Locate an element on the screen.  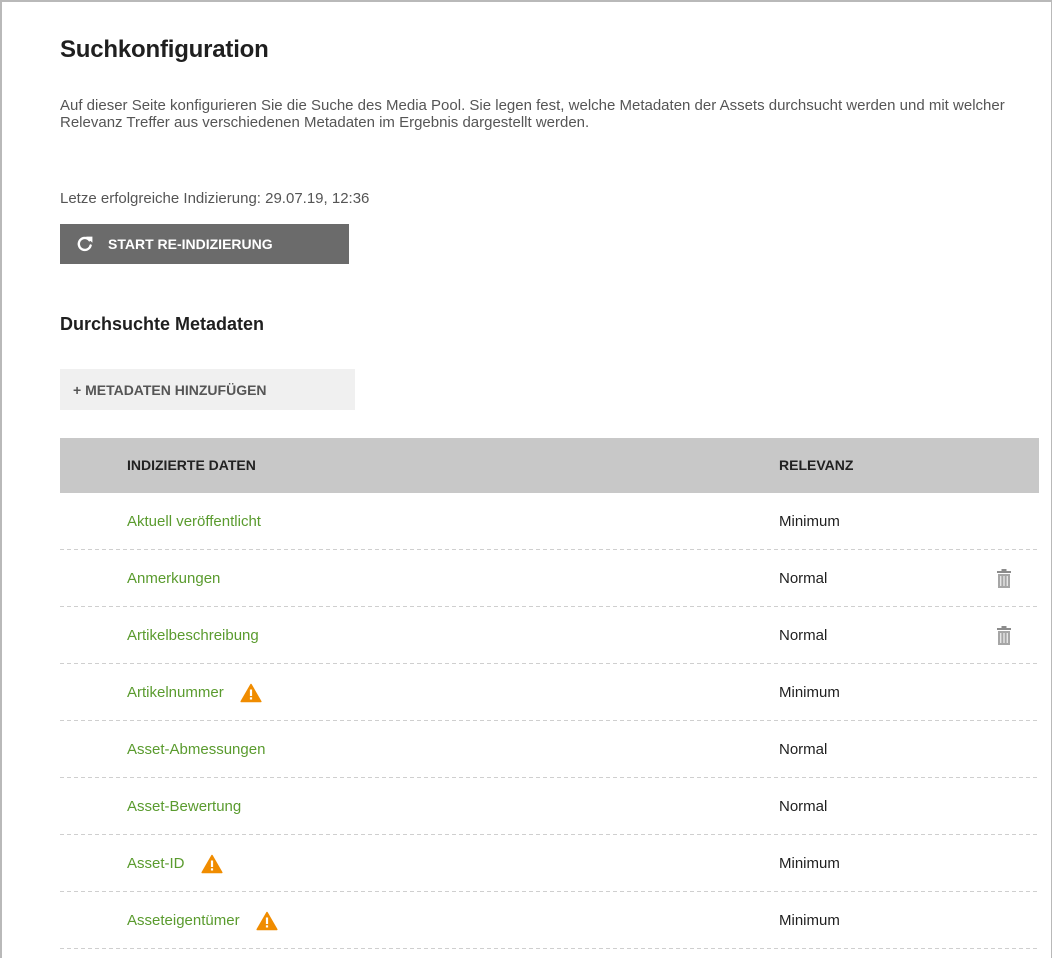
start-reindex-label: START RE-INDIZIERUNG is located at coordinates (190, 244).